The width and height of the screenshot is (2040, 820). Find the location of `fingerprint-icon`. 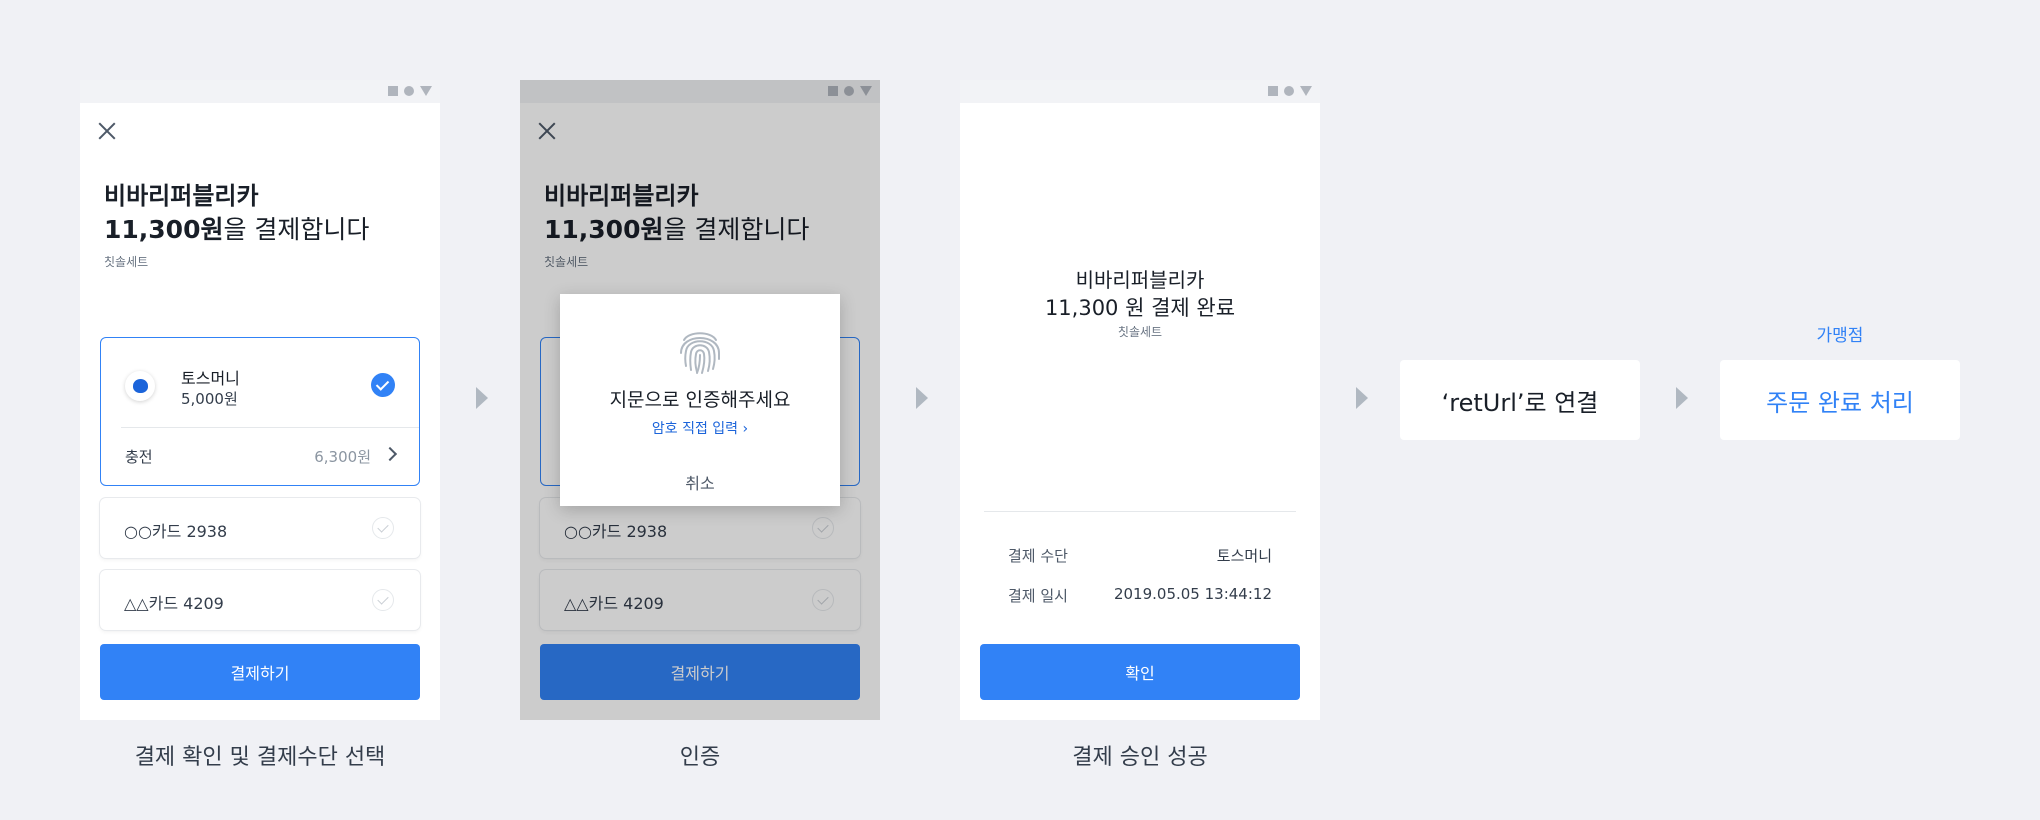

fingerprint-icon is located at coordinates (700, 353).